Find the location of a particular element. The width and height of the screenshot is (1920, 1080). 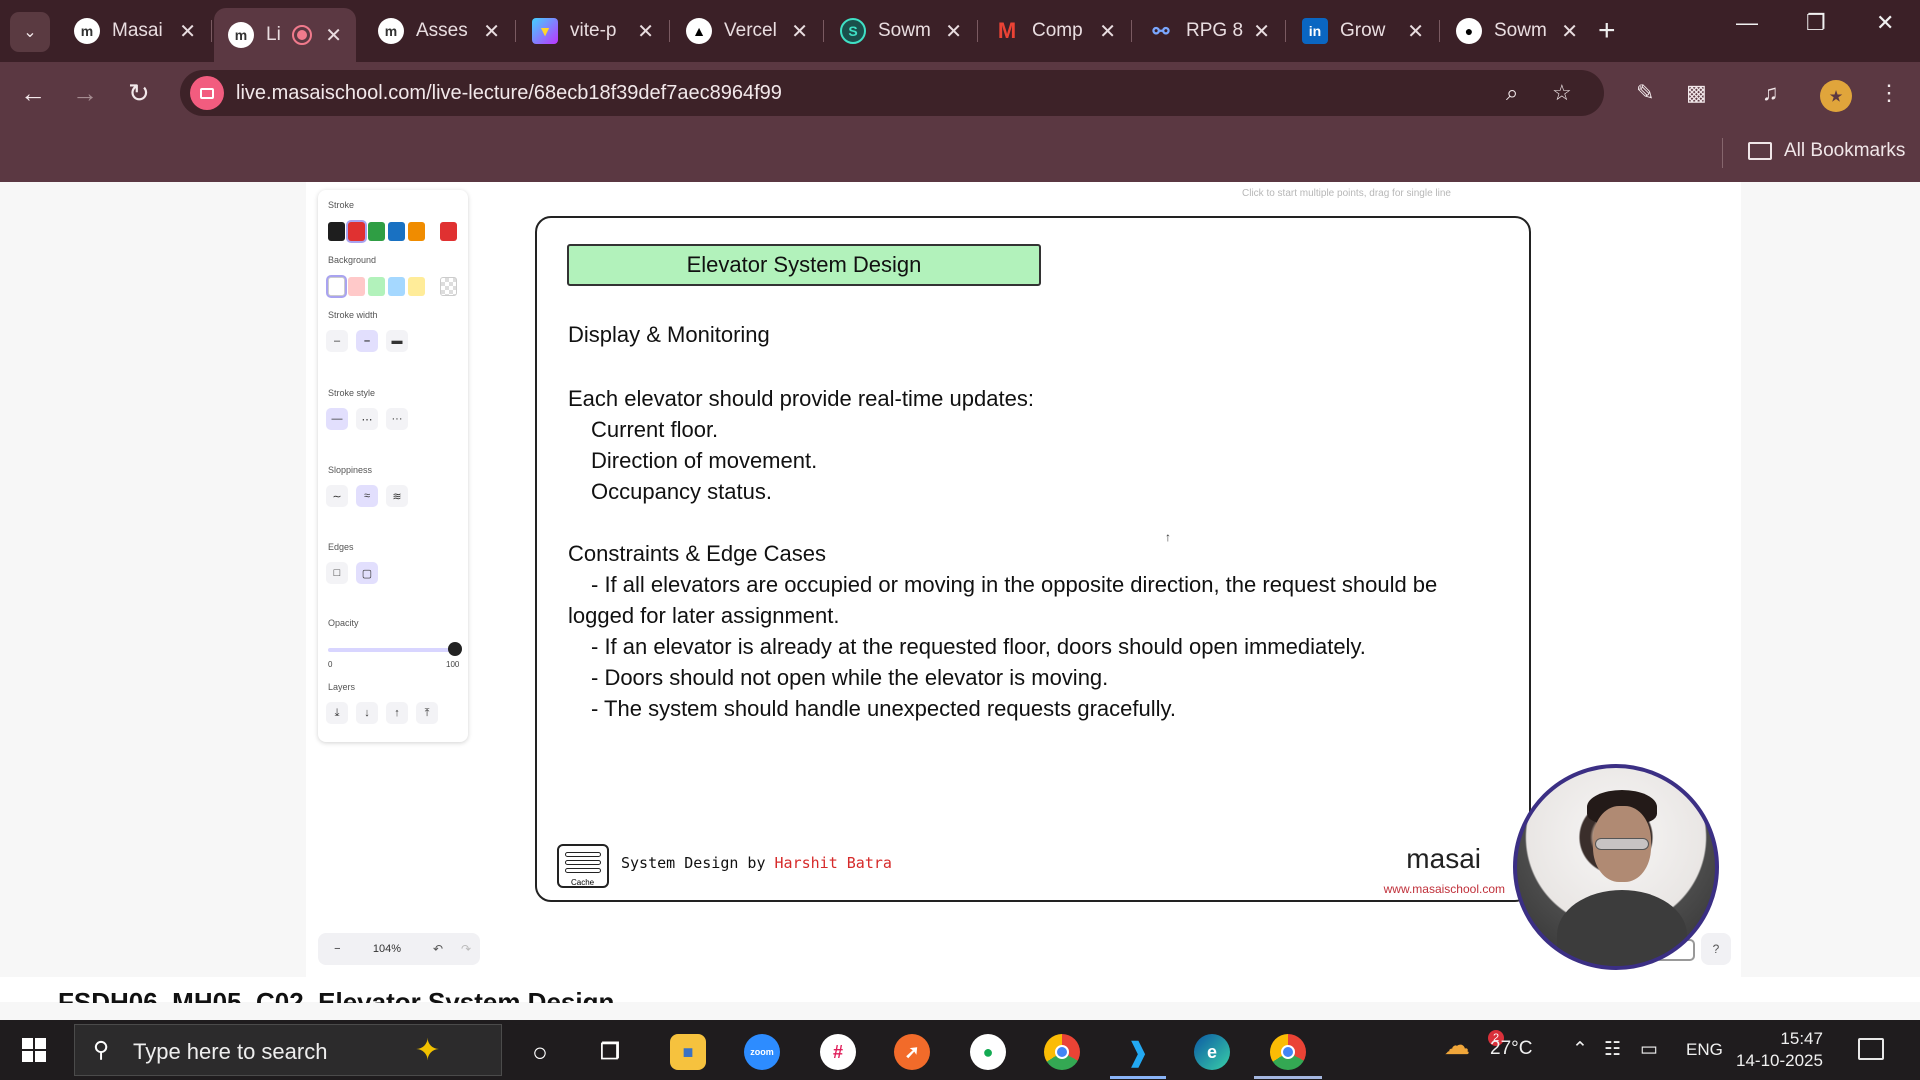

chrome-icon is located at coordinates (1062, 1052).